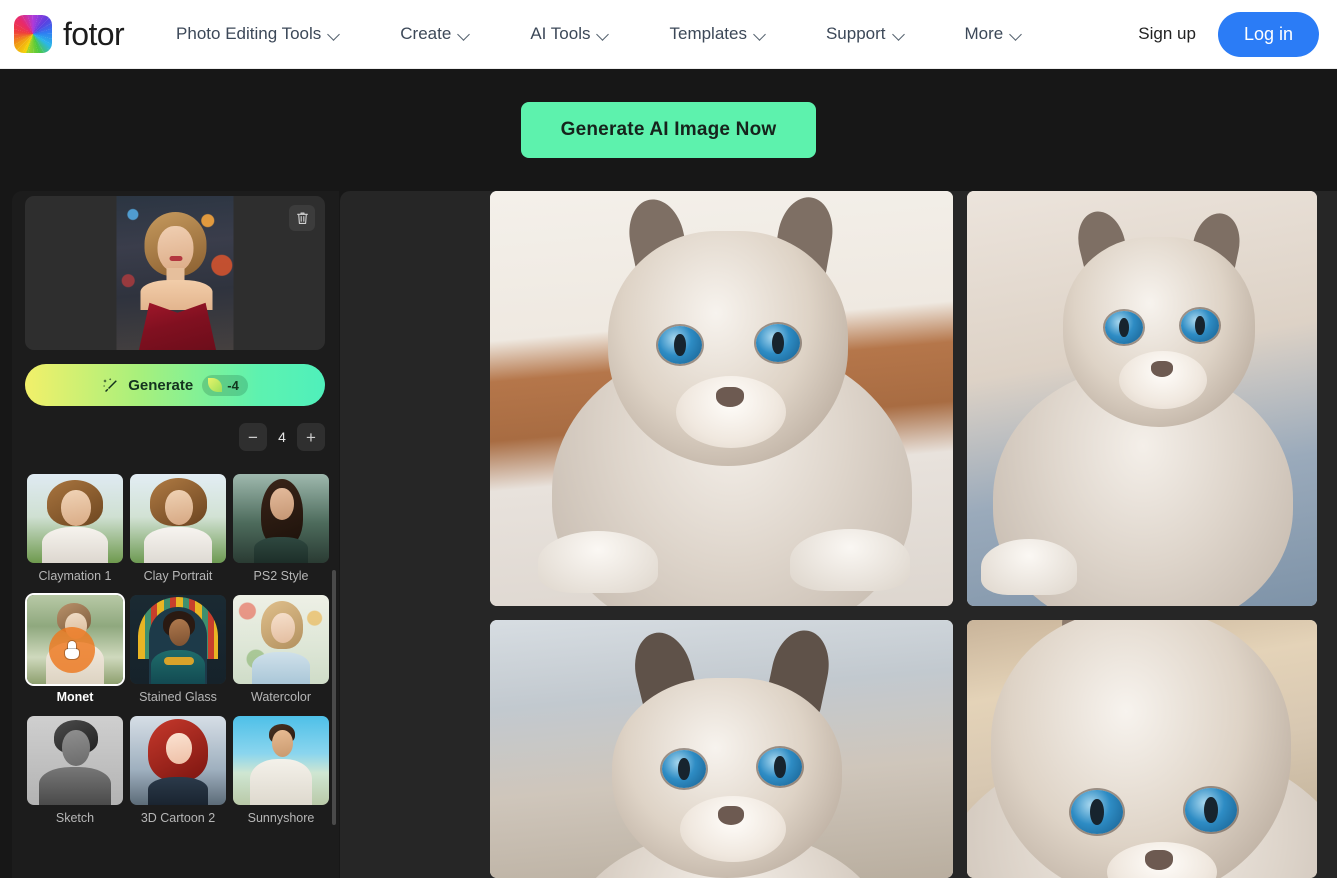  Describe the element at coordinates (233, 385) in the screenshot. I see `credit-cost-value: -4` at that location.